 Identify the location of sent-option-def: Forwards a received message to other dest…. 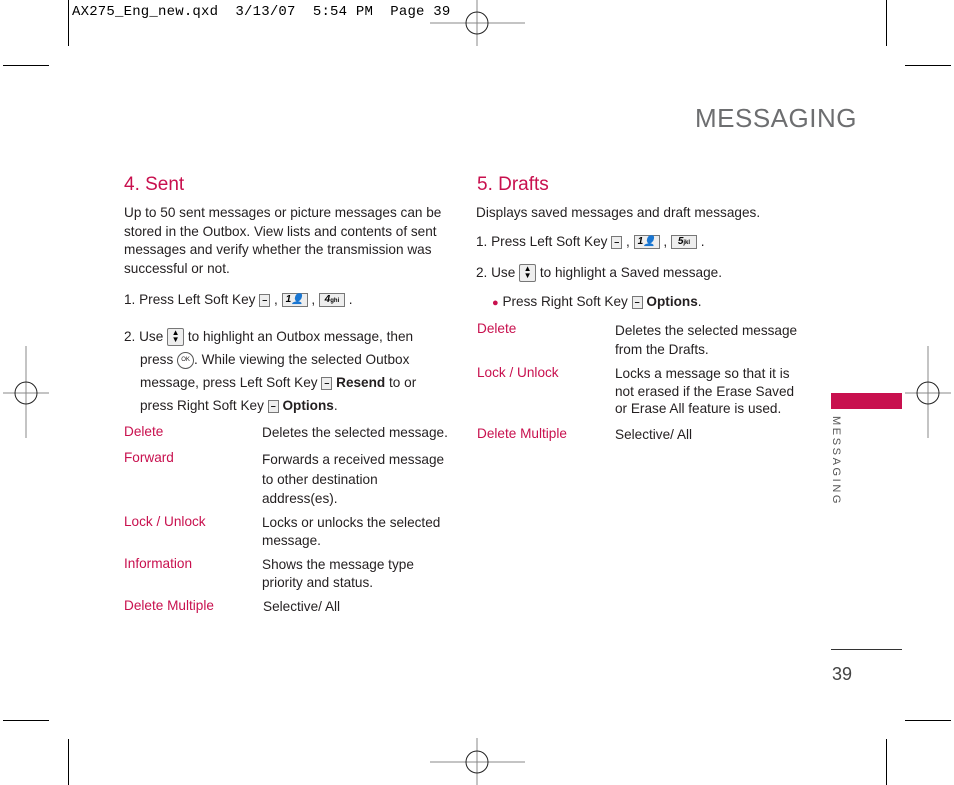
(353, 479).